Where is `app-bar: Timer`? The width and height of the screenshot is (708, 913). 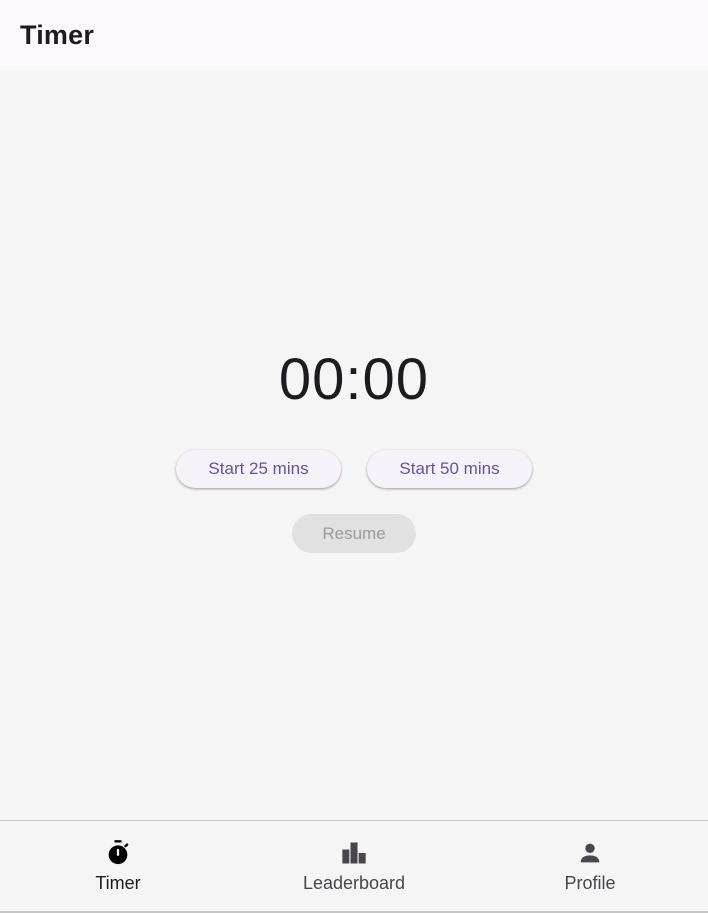 app-bar: Timer is located at coordinates (354, 35).